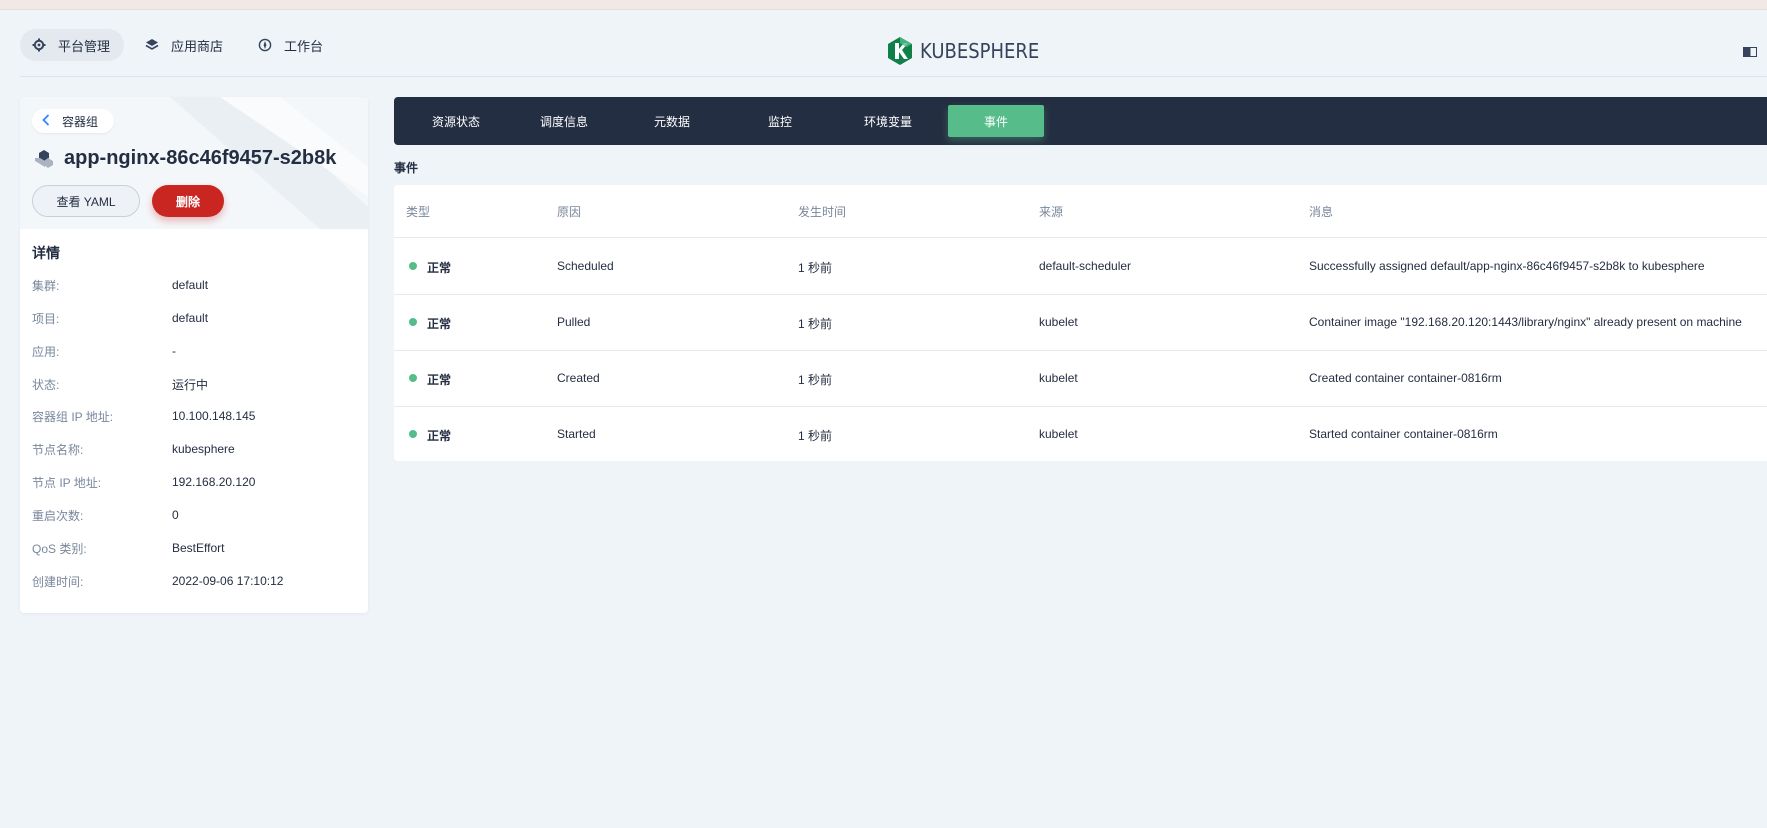 The image size is (1767, 828). Describe the element at coordinates (46, 351) in the screenshot. I see `detail-label: 应用:` at that location.